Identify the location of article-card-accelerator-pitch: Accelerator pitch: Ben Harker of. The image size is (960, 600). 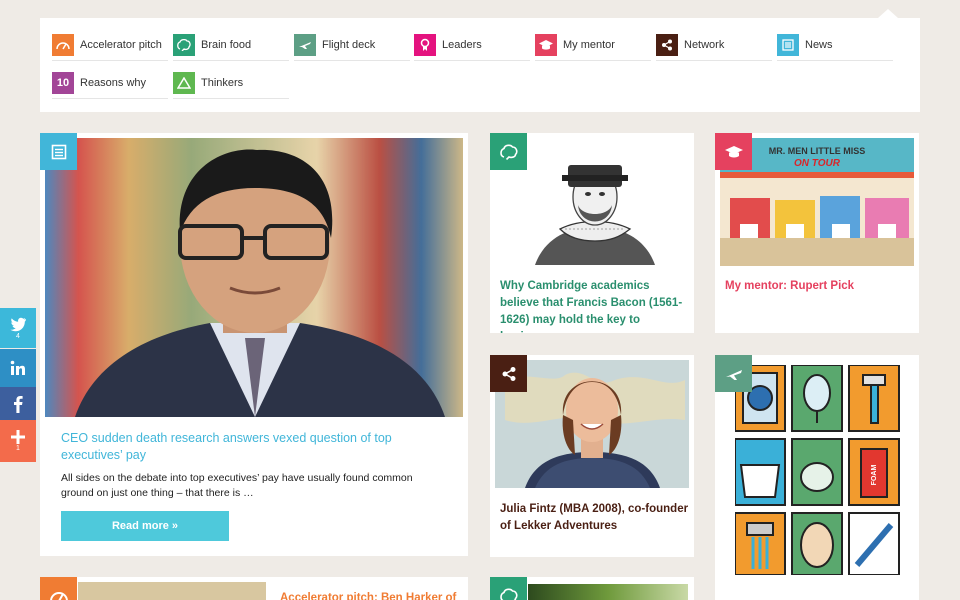
(254, 588).